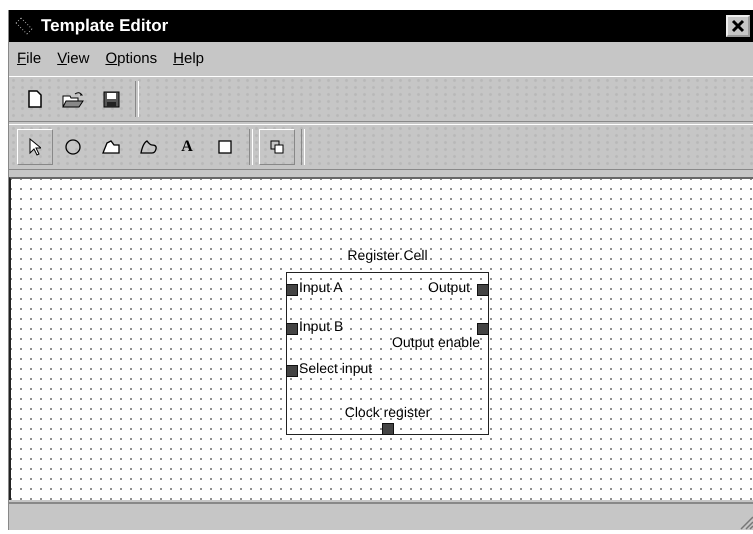  Describe the element at coordinates (191, 58) in the screenshot. I see `menu-item: Help` at that location.